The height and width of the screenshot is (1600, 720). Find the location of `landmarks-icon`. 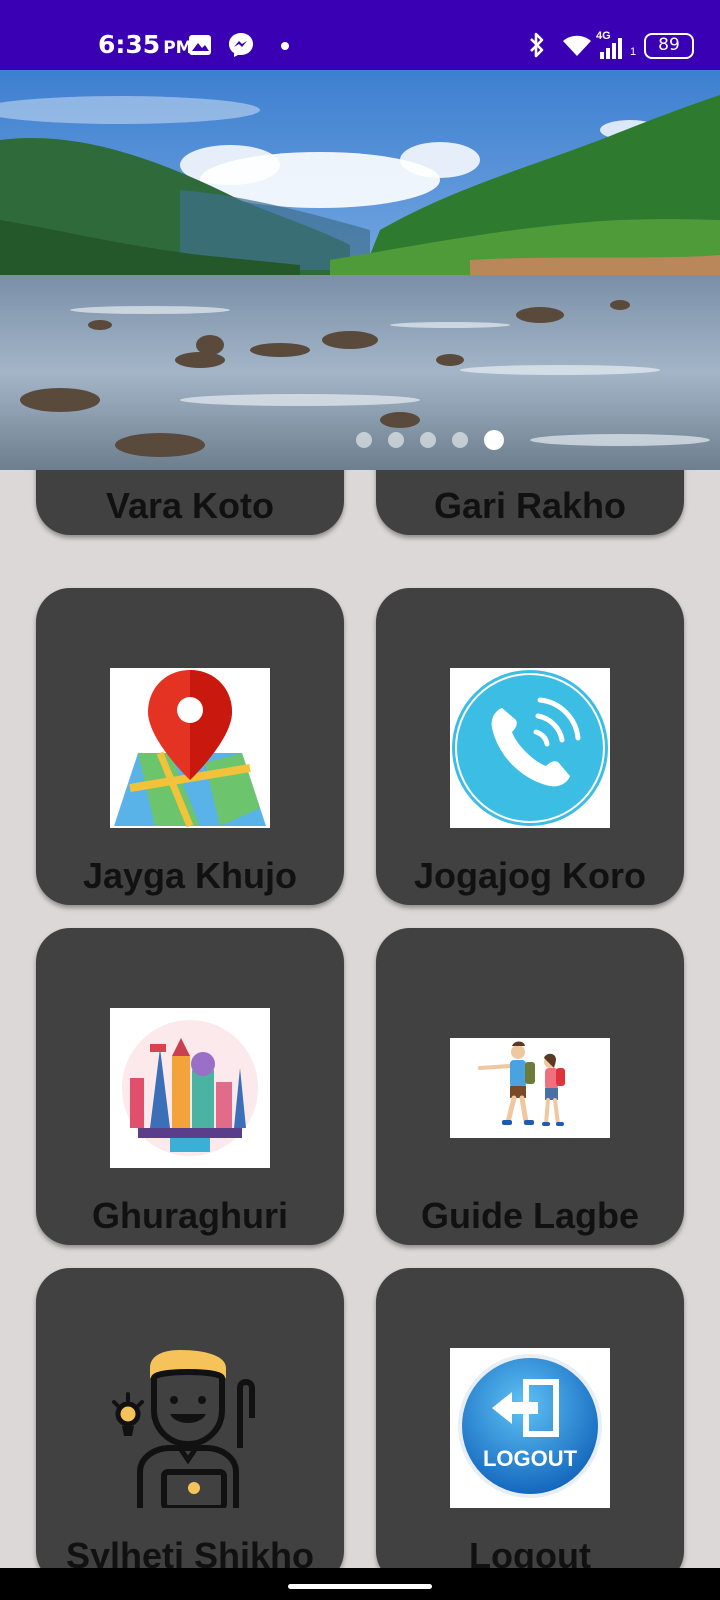

landmarks-icon is located at coordinates (190, 1088).